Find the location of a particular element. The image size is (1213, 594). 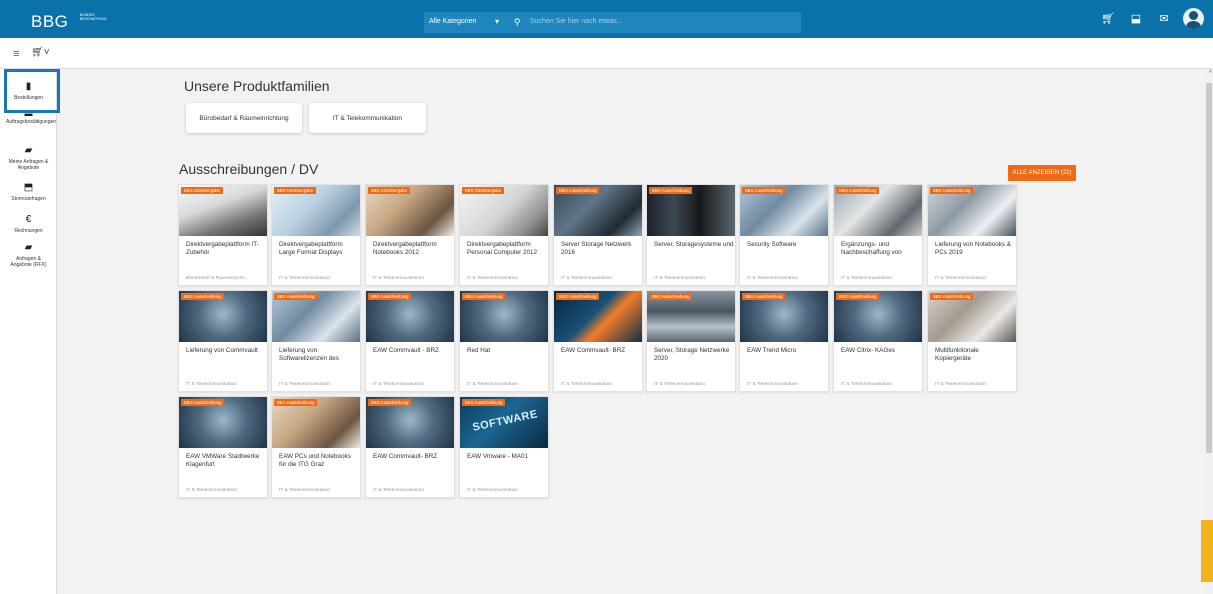

cart-dropdown-icon: 🛒︎˅ is located at coordinates (40, 52).